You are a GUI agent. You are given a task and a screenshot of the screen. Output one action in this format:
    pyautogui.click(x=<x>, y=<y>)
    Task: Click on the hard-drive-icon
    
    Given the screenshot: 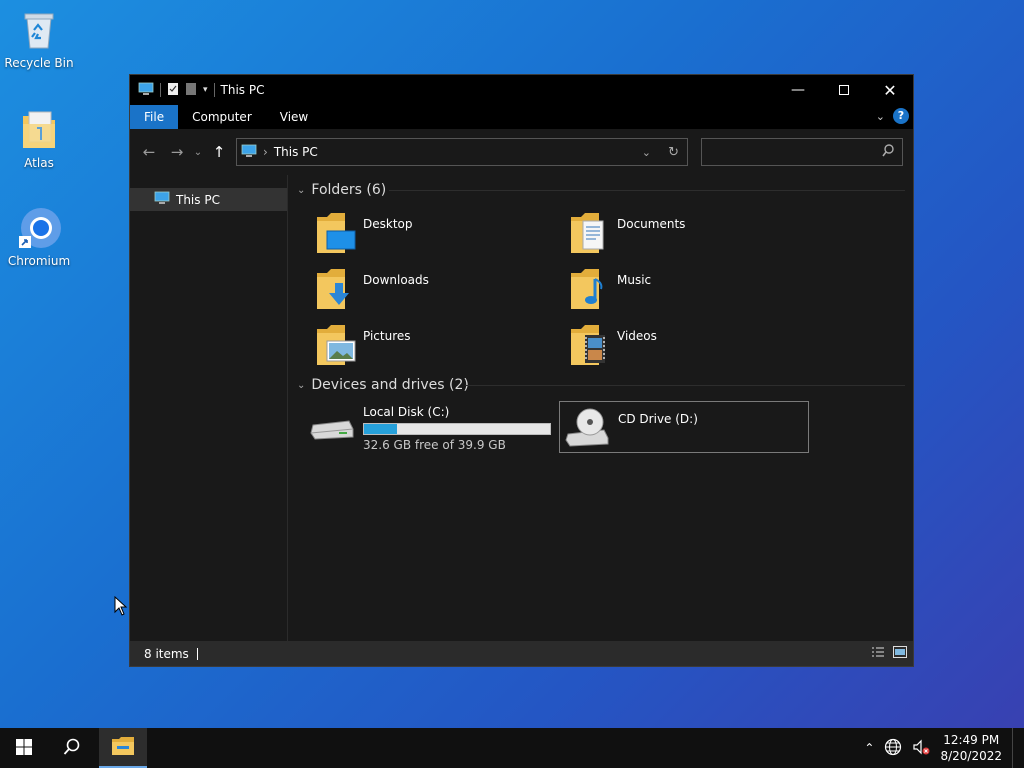 What is the action you would take?
    pyautogui.click(x=333, y=437)
    